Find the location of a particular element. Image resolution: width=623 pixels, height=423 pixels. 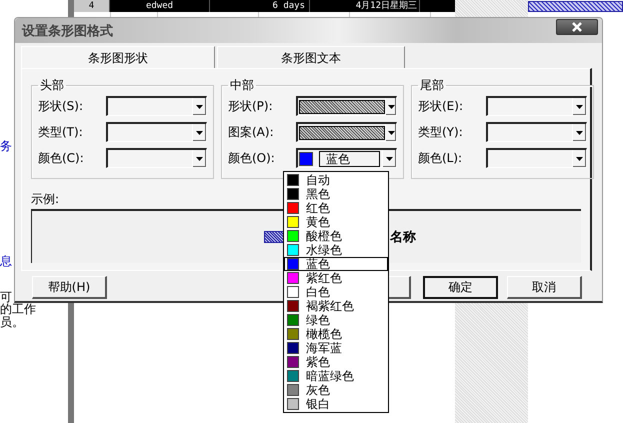

color-option: 黑色 is located at coordinates (336, 194).